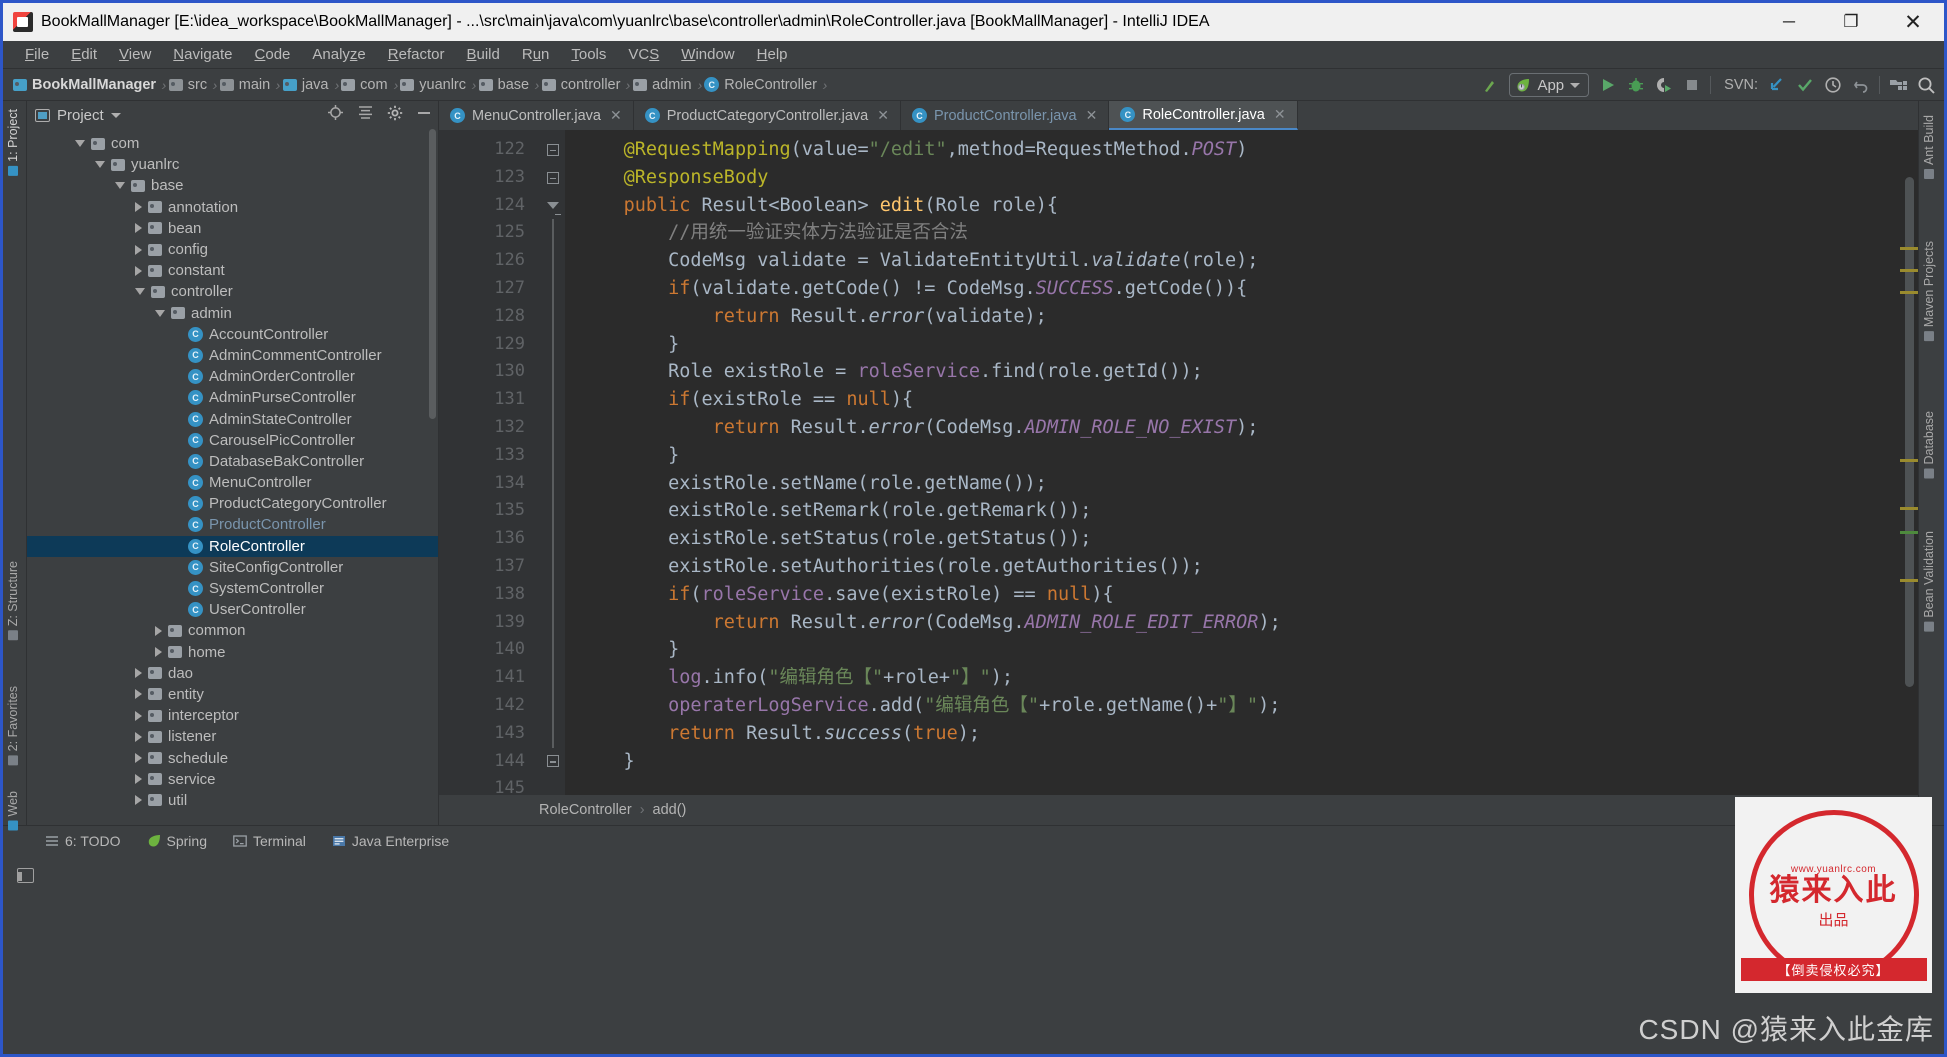  What do you see at coordinates (365, 115) in the screenshot?
I see `collapse-all-icon` at bounding box center [365, 115].